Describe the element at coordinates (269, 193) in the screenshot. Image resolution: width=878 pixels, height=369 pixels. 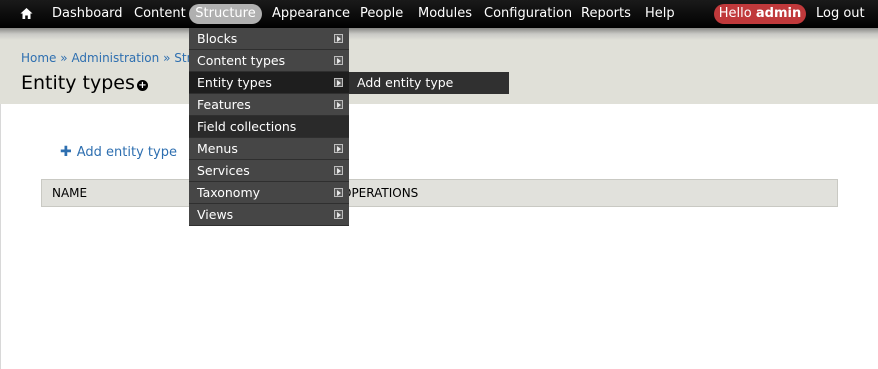
I see `menu-item-taxonomy: Taxonomy` at that location.